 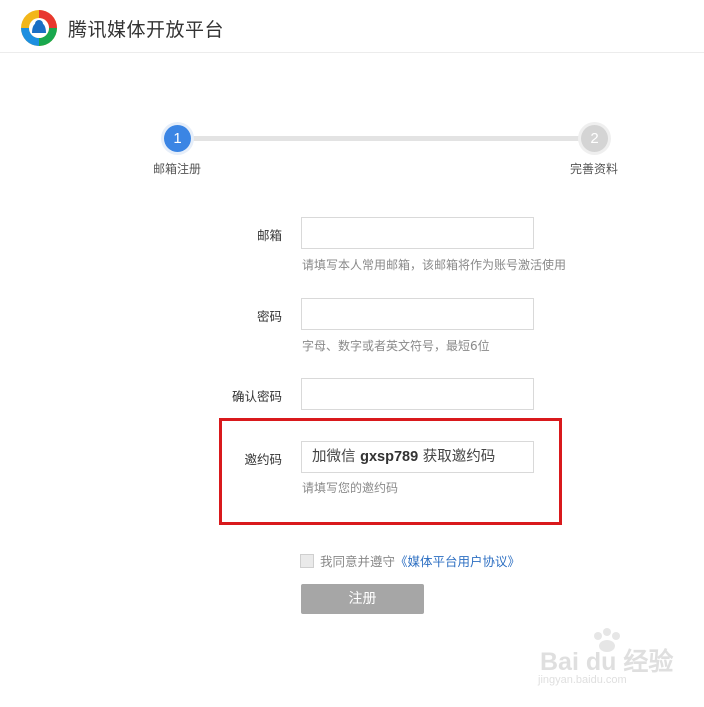 I want to click on tencent-media-logo-icon, so click(x=39, y=28).